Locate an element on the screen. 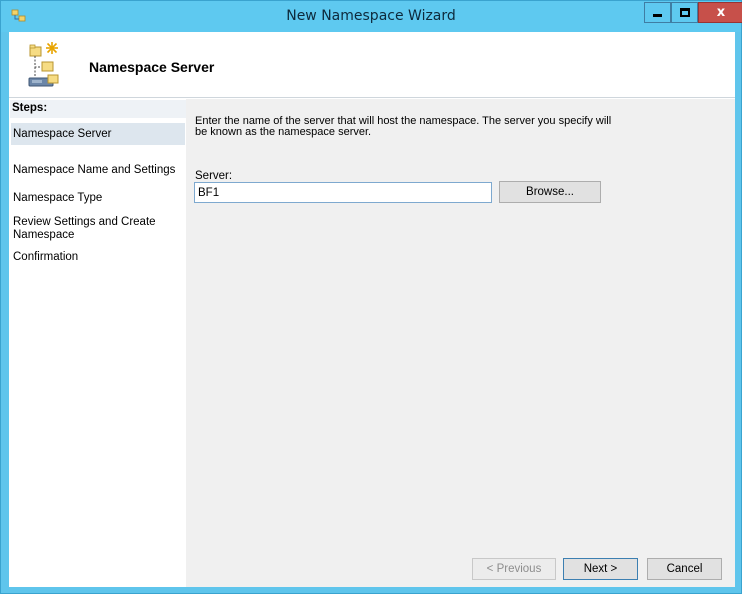  step-review-settings: Review Settings and Create Namespace is located at coordinates (98, 229).